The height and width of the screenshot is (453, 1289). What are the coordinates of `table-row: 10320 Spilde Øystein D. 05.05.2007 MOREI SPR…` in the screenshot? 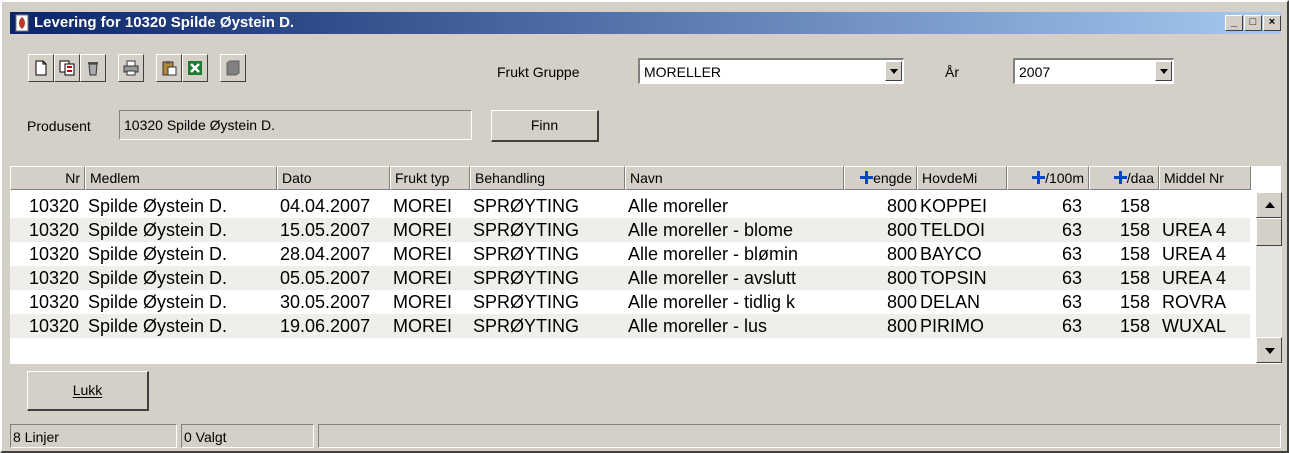 It's located at (630, 278).